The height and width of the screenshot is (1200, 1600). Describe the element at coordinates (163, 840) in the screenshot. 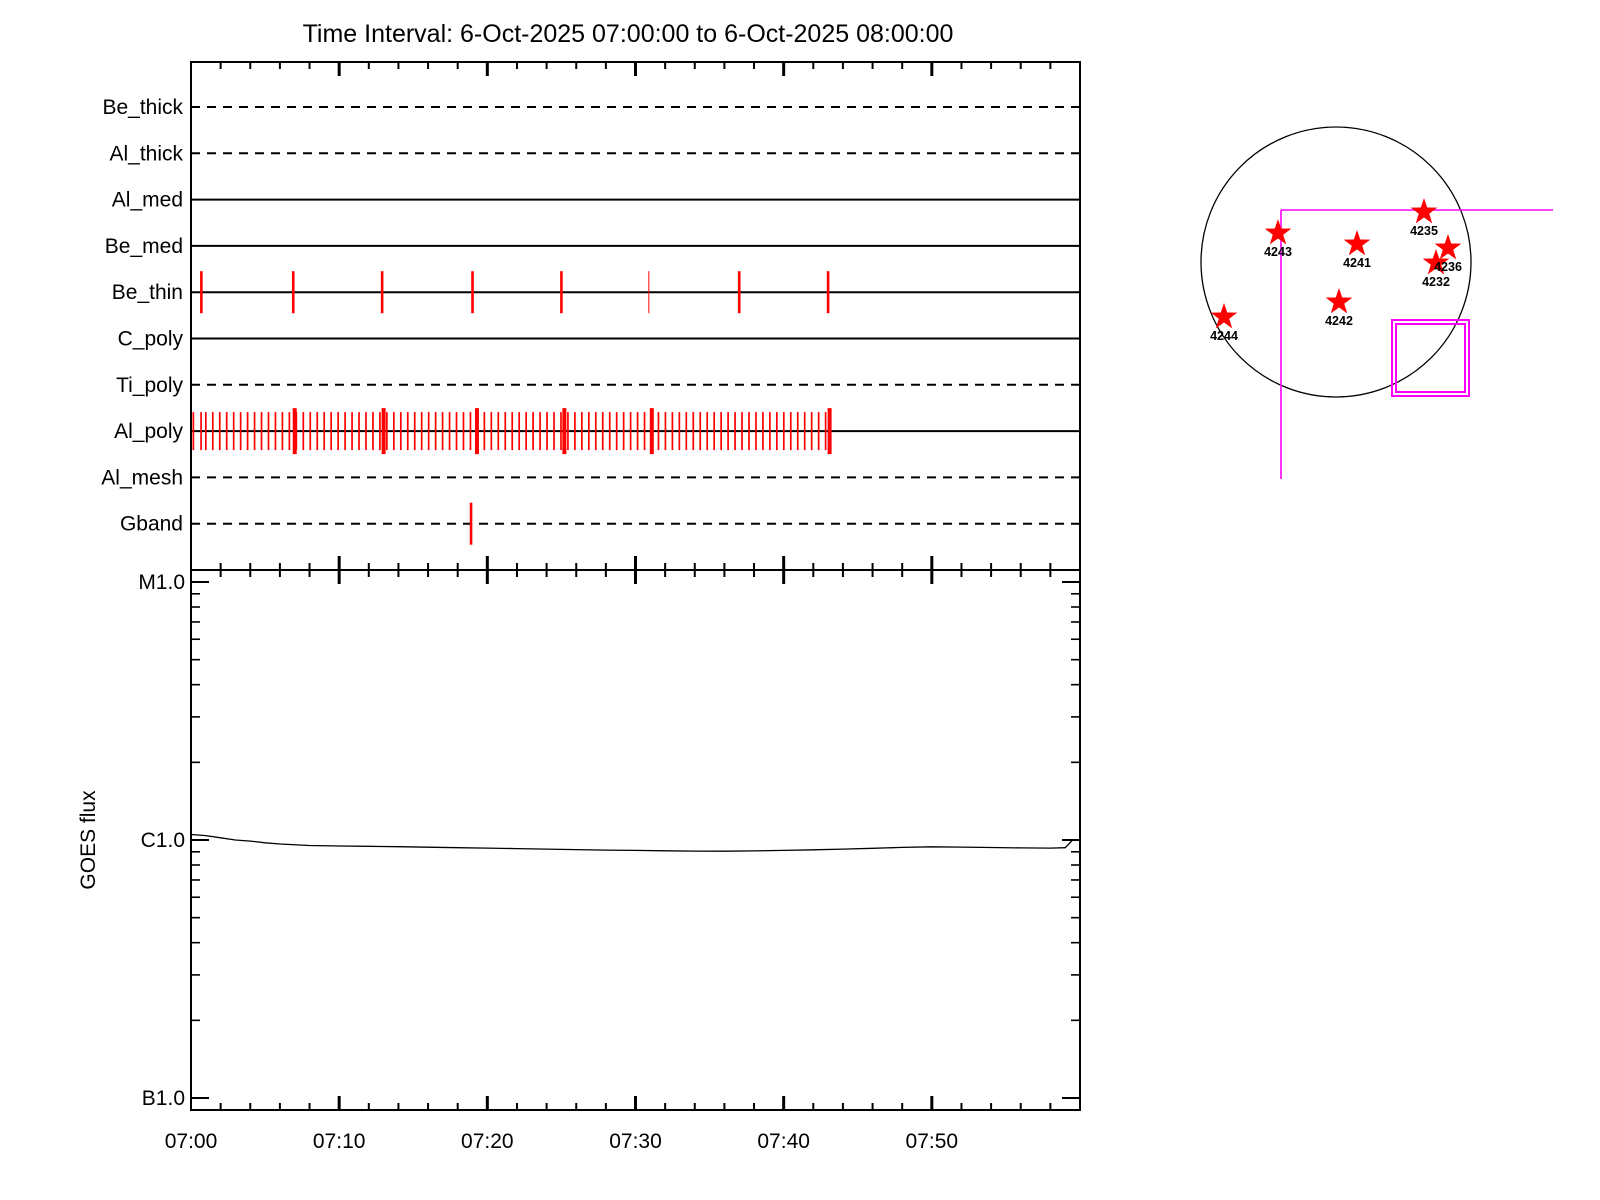

I see `goes-y-tick-label: C1.0` at that location.